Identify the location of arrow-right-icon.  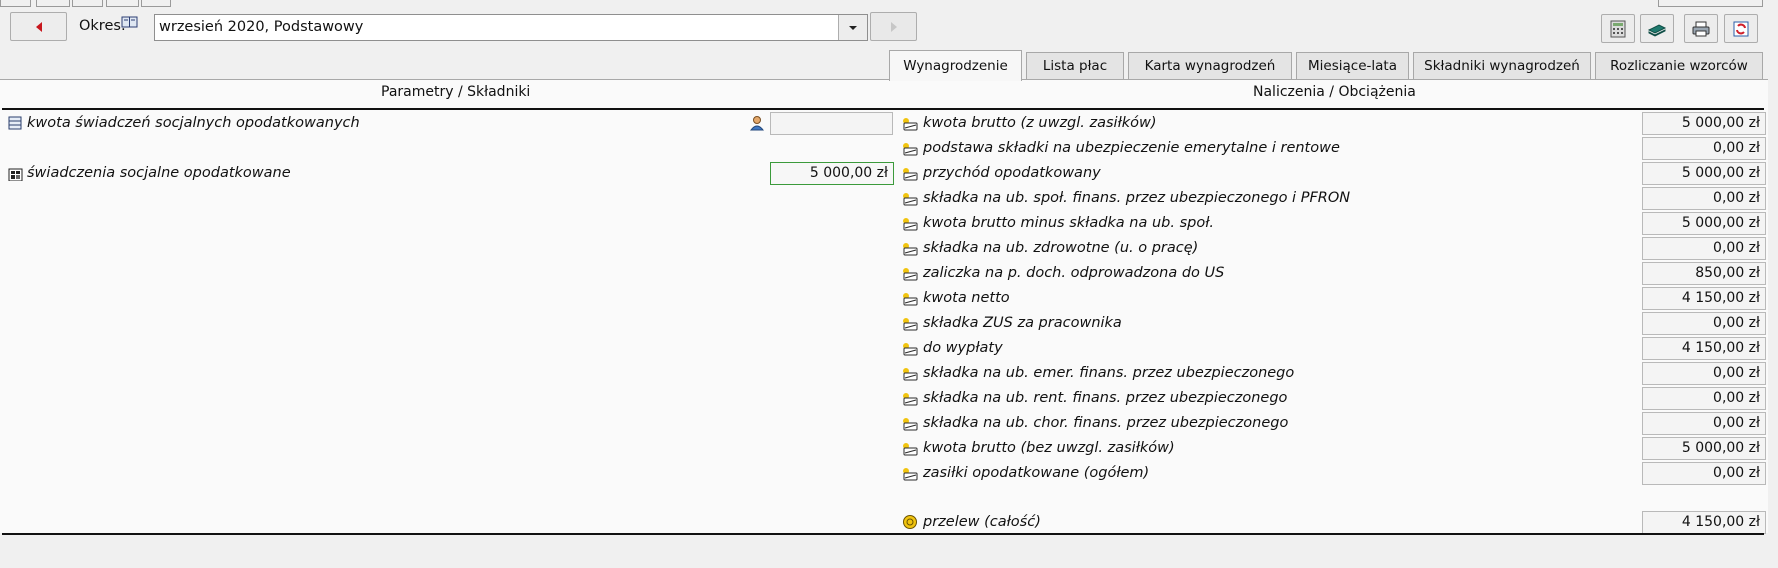
(893, 26).